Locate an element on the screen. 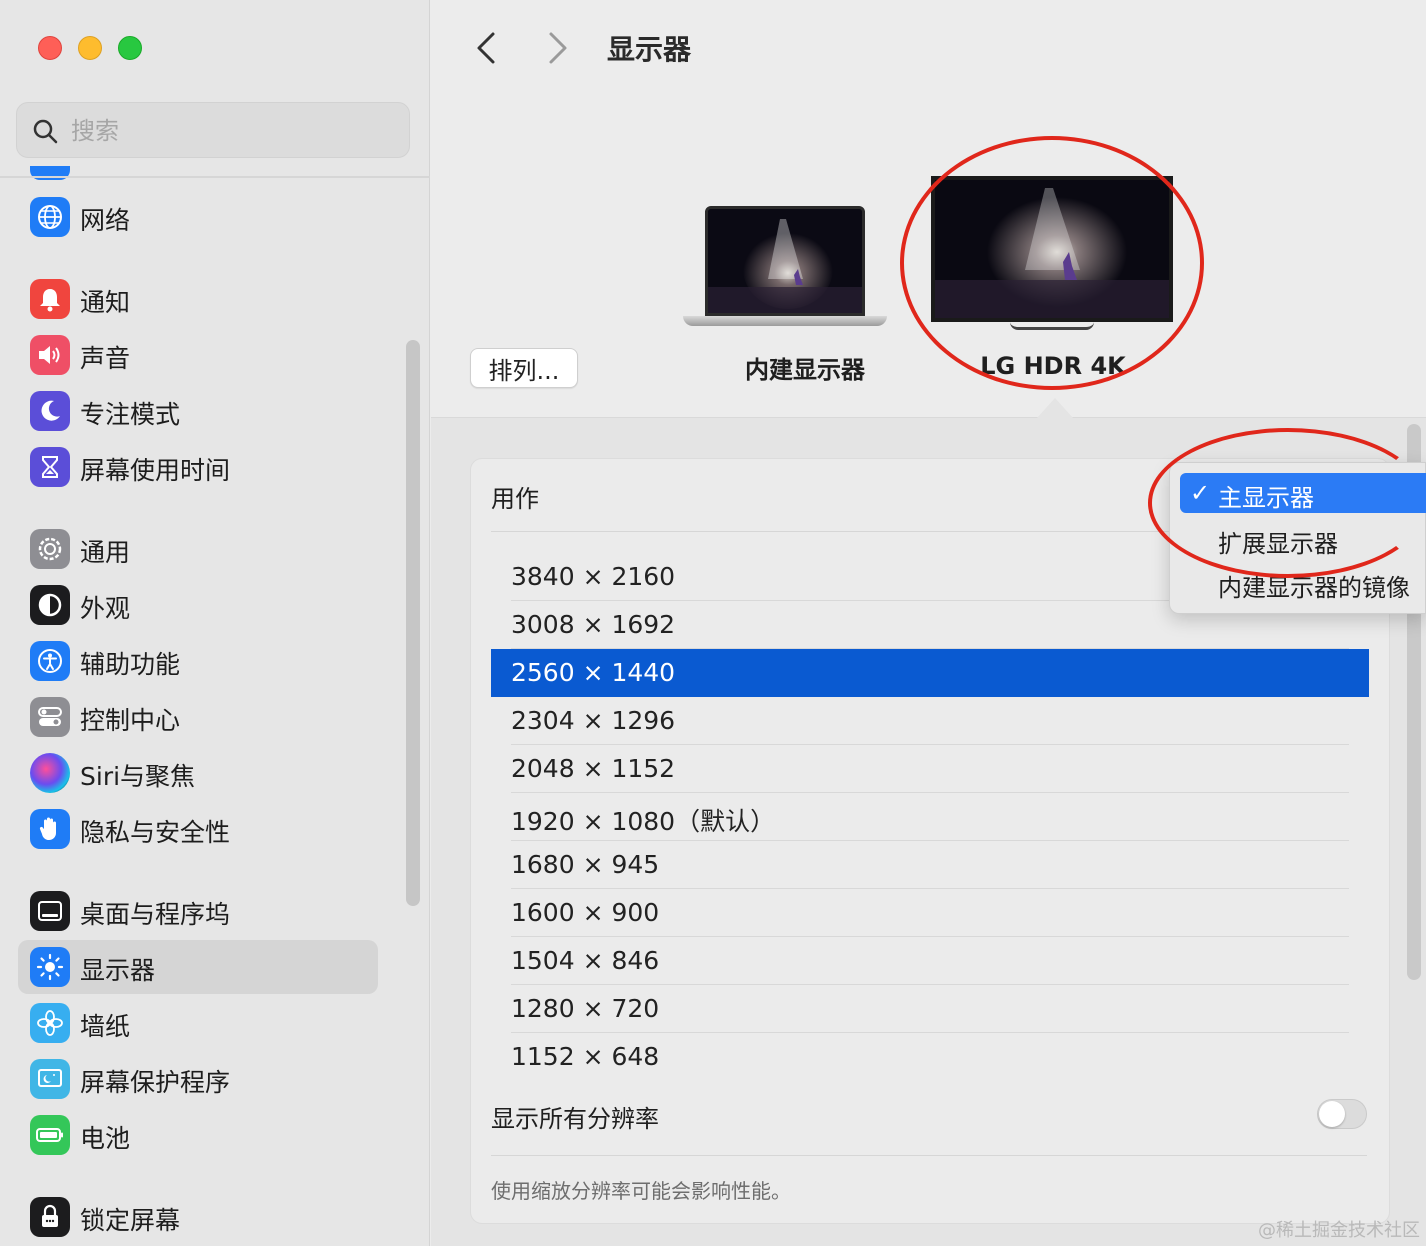  performance-note: 使用缩放分辨率可能会影响性能。 is located at coordinates (641, 1191).